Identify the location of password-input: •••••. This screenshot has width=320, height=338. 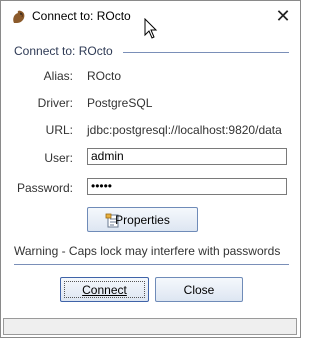
(187, 186).